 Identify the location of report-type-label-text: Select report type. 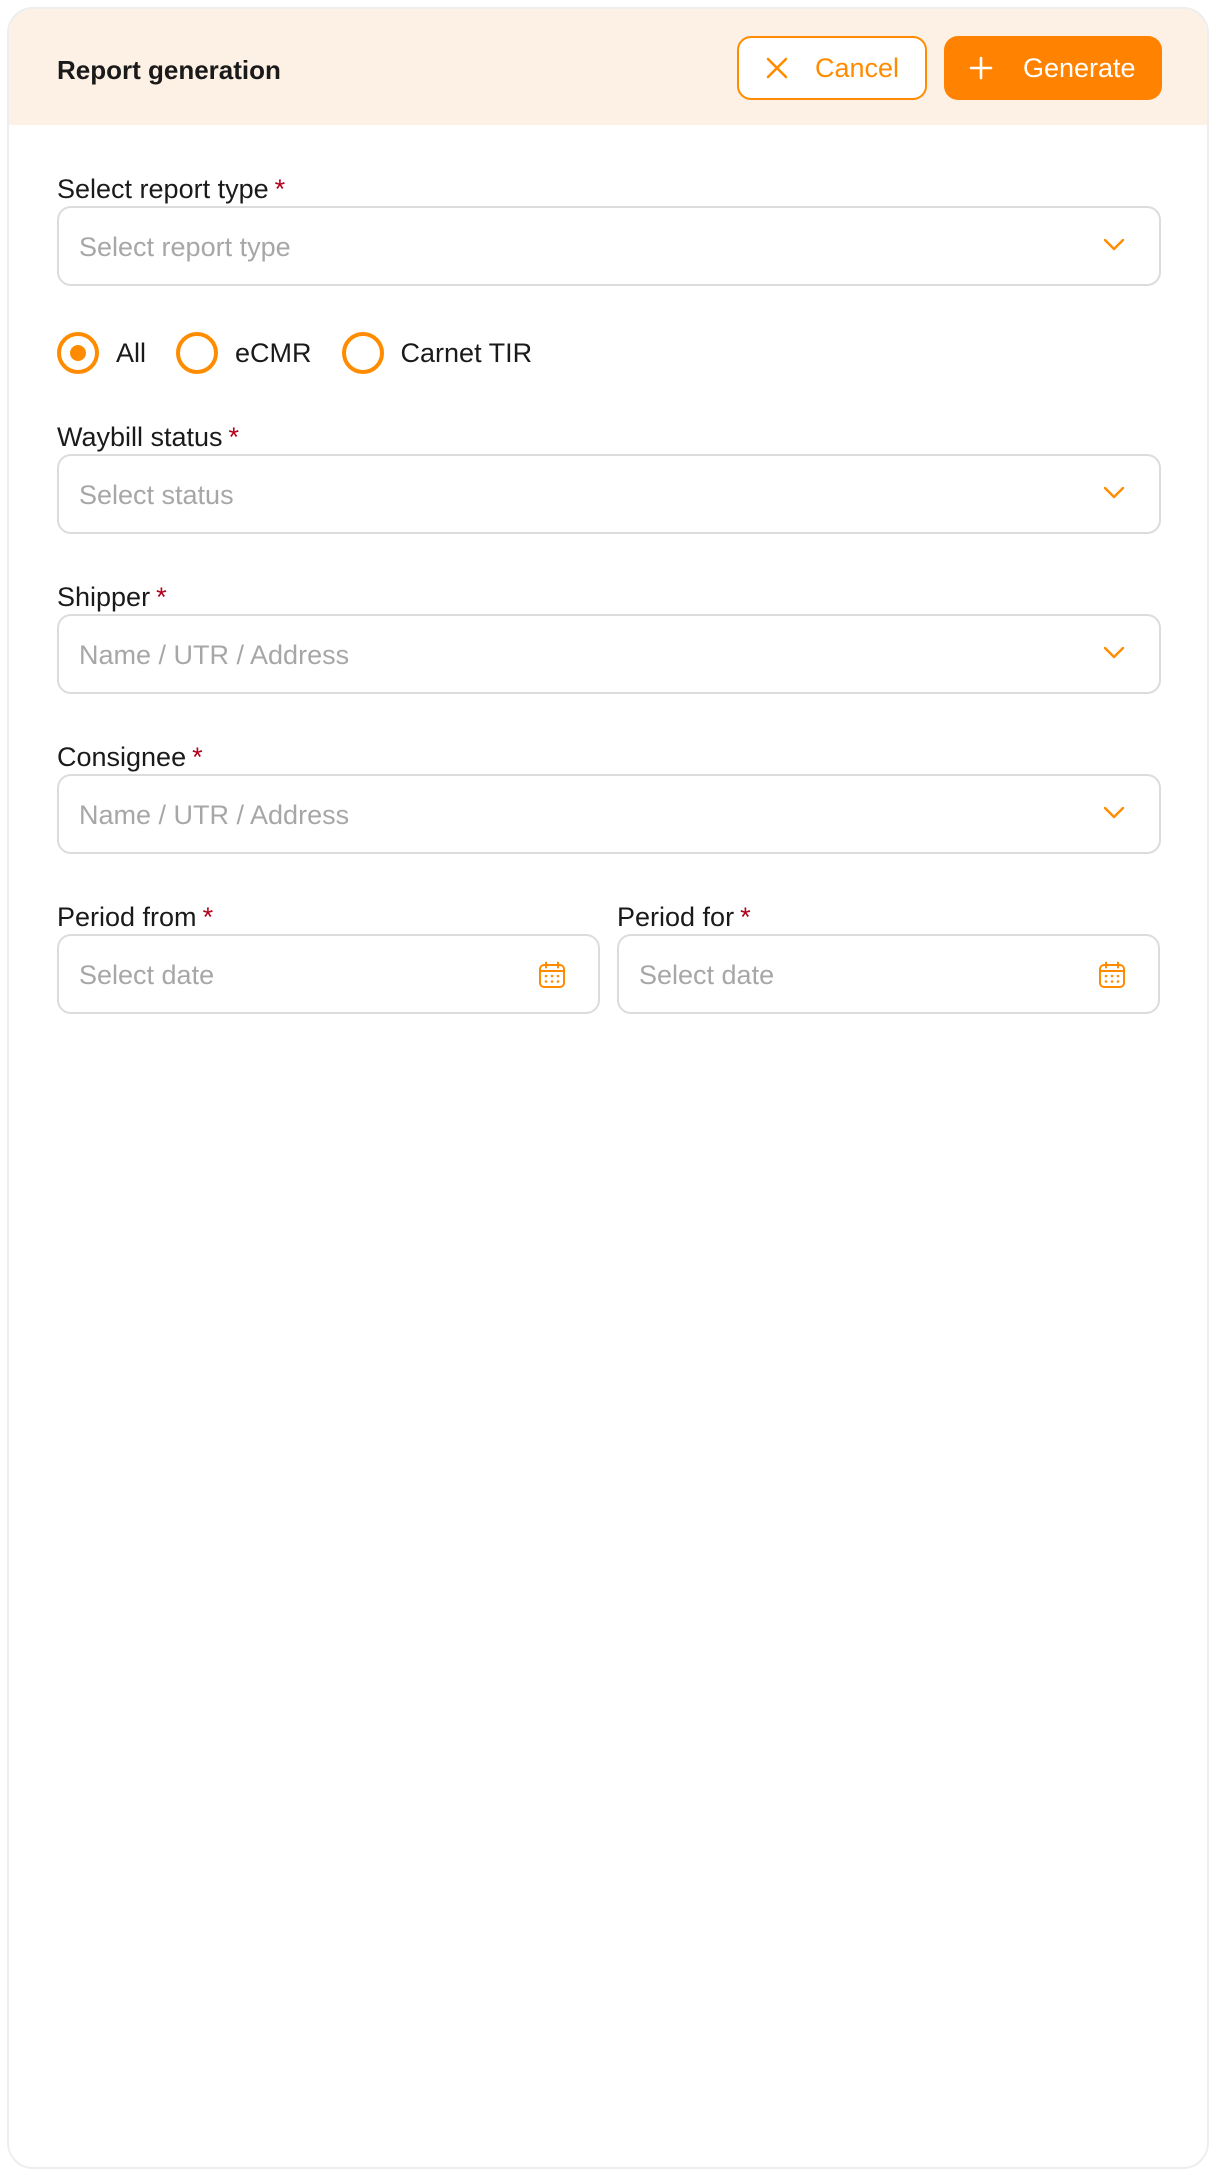
(163, 189).